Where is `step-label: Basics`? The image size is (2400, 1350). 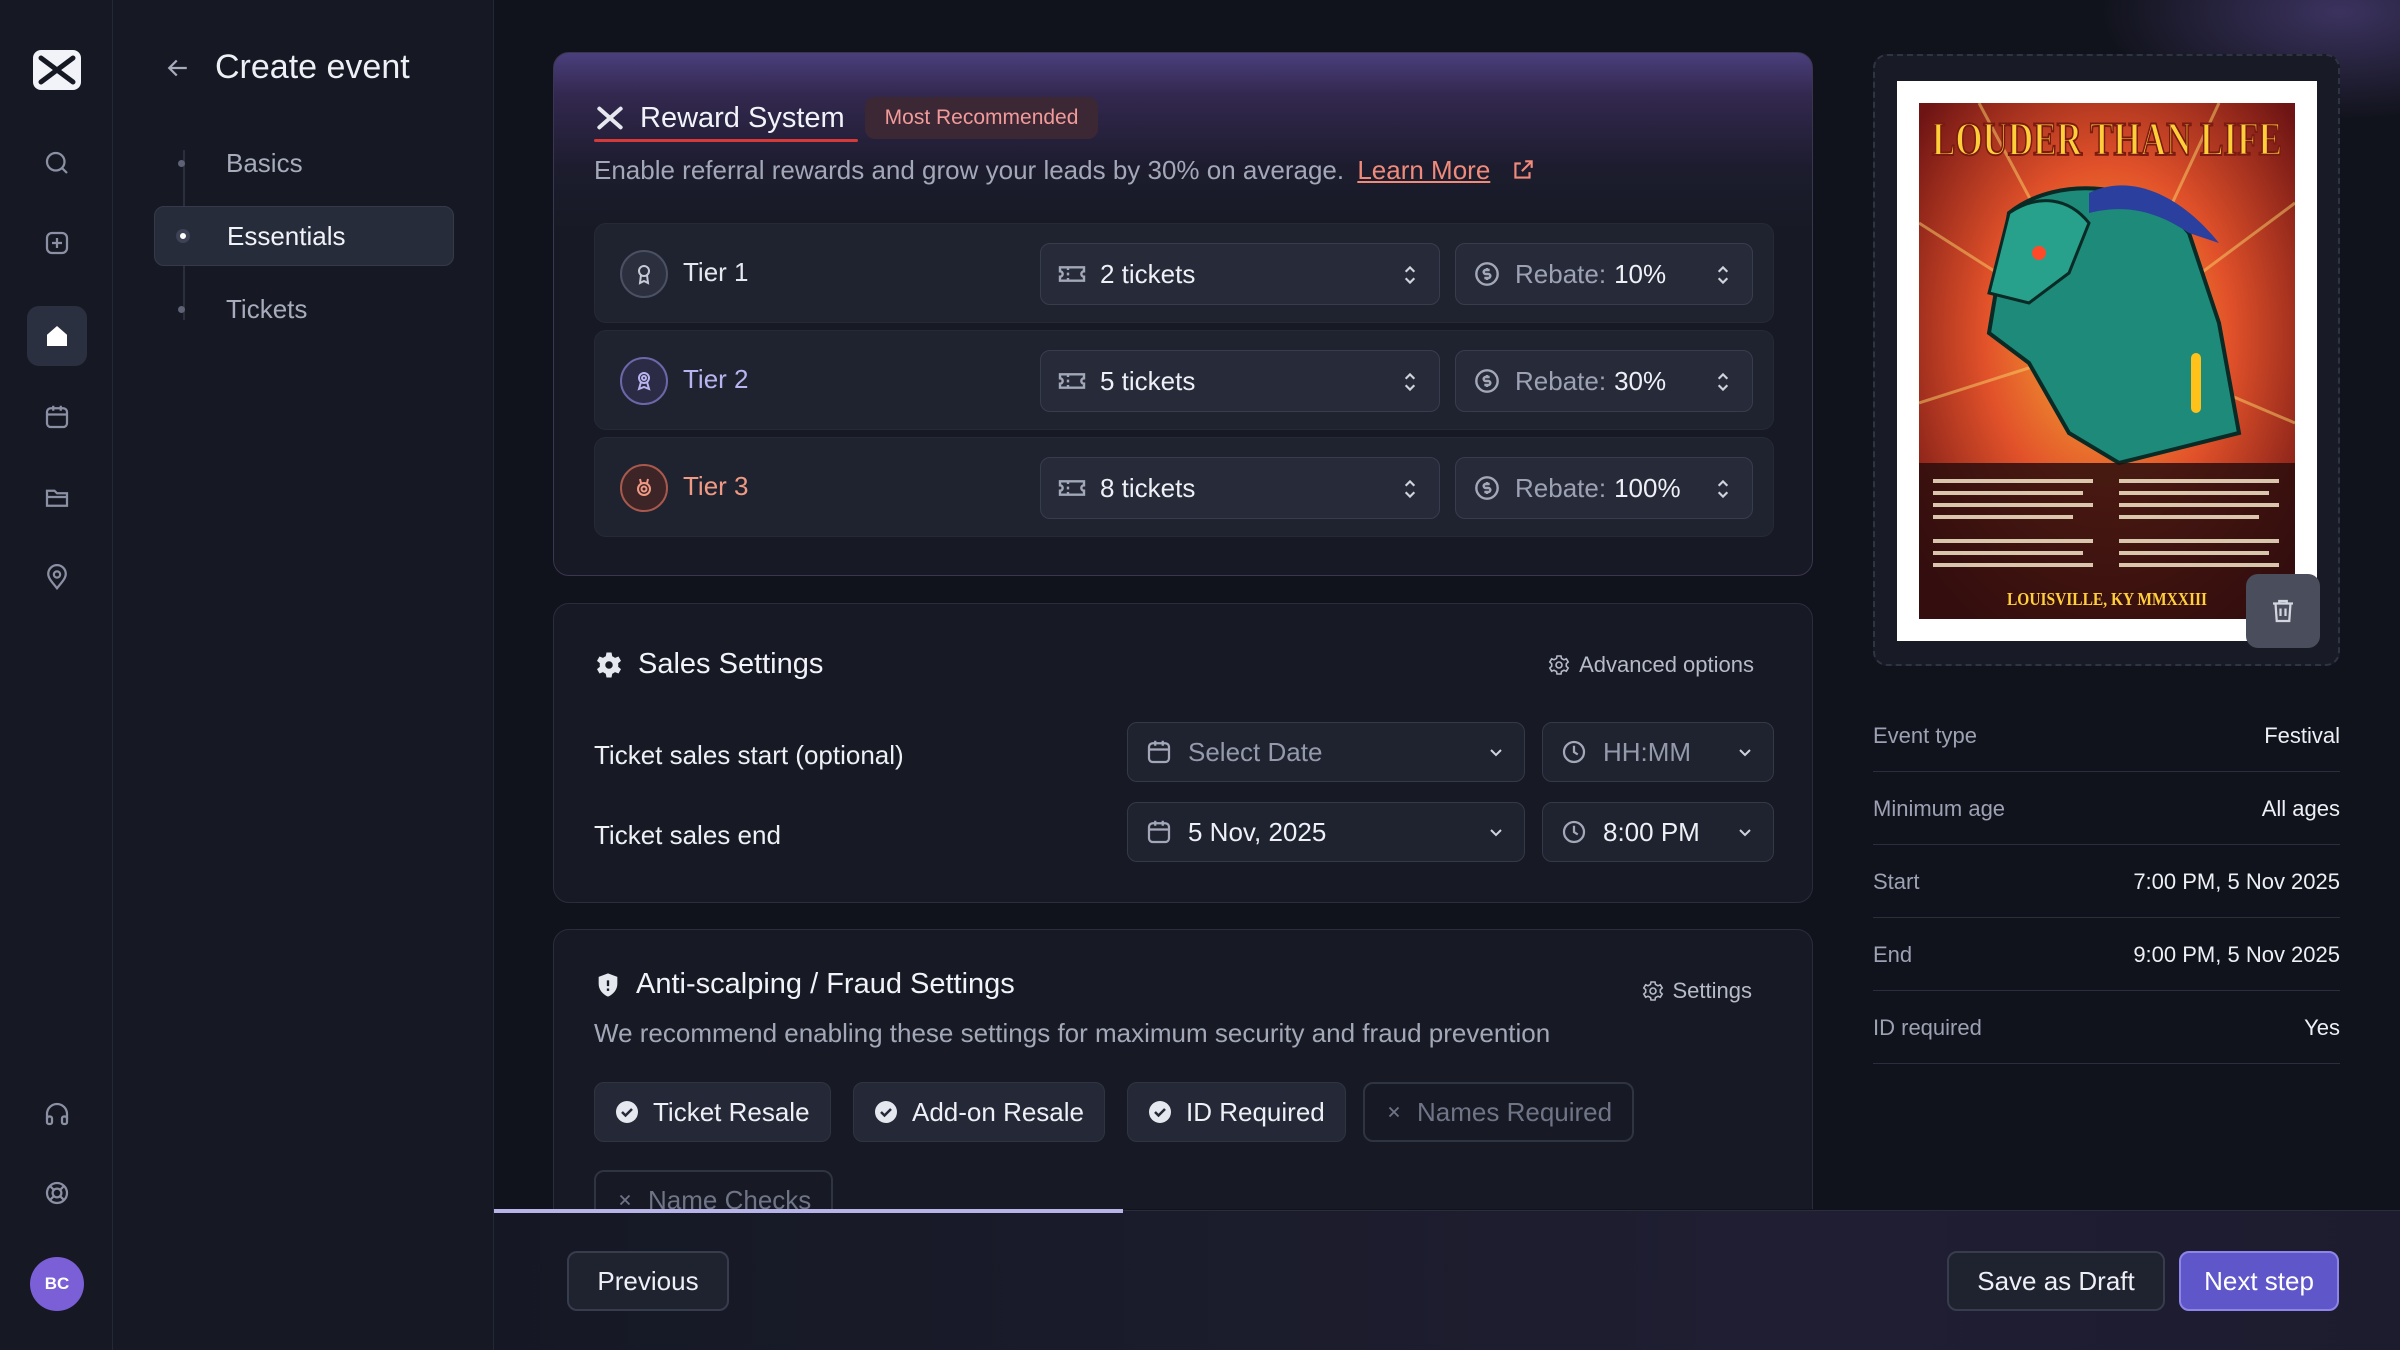
step-label: Basics is located at coordinates (264, 162).